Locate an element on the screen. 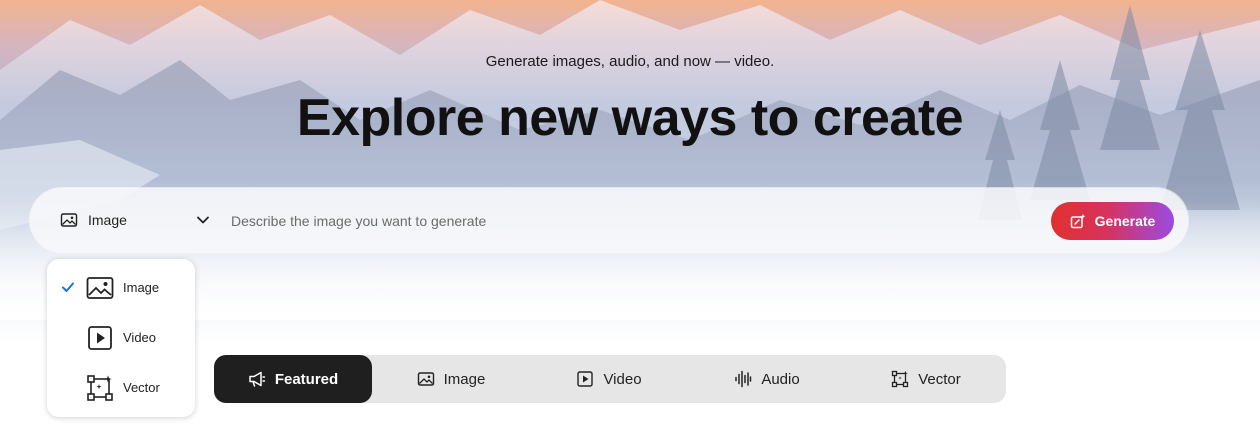 The image size is (1260, 440). prompt-input is located at coordinates (631, 221).